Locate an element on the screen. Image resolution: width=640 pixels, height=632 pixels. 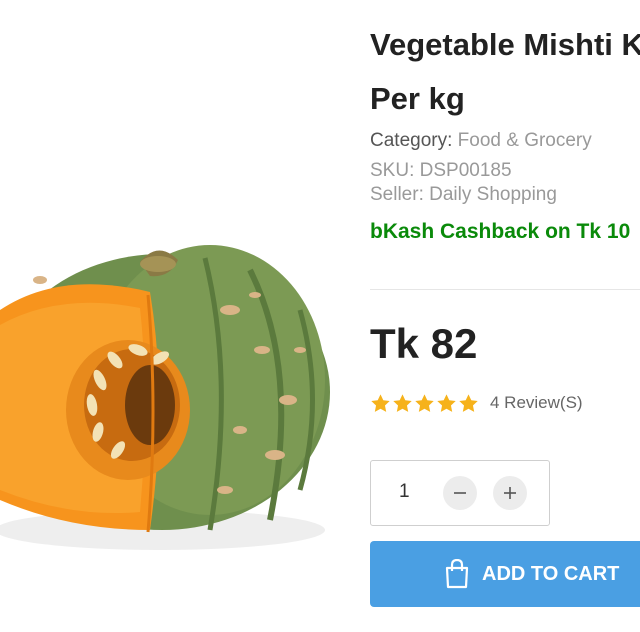
product-seller: Seller: Daily Shopping is located at coordinates (463, 194).